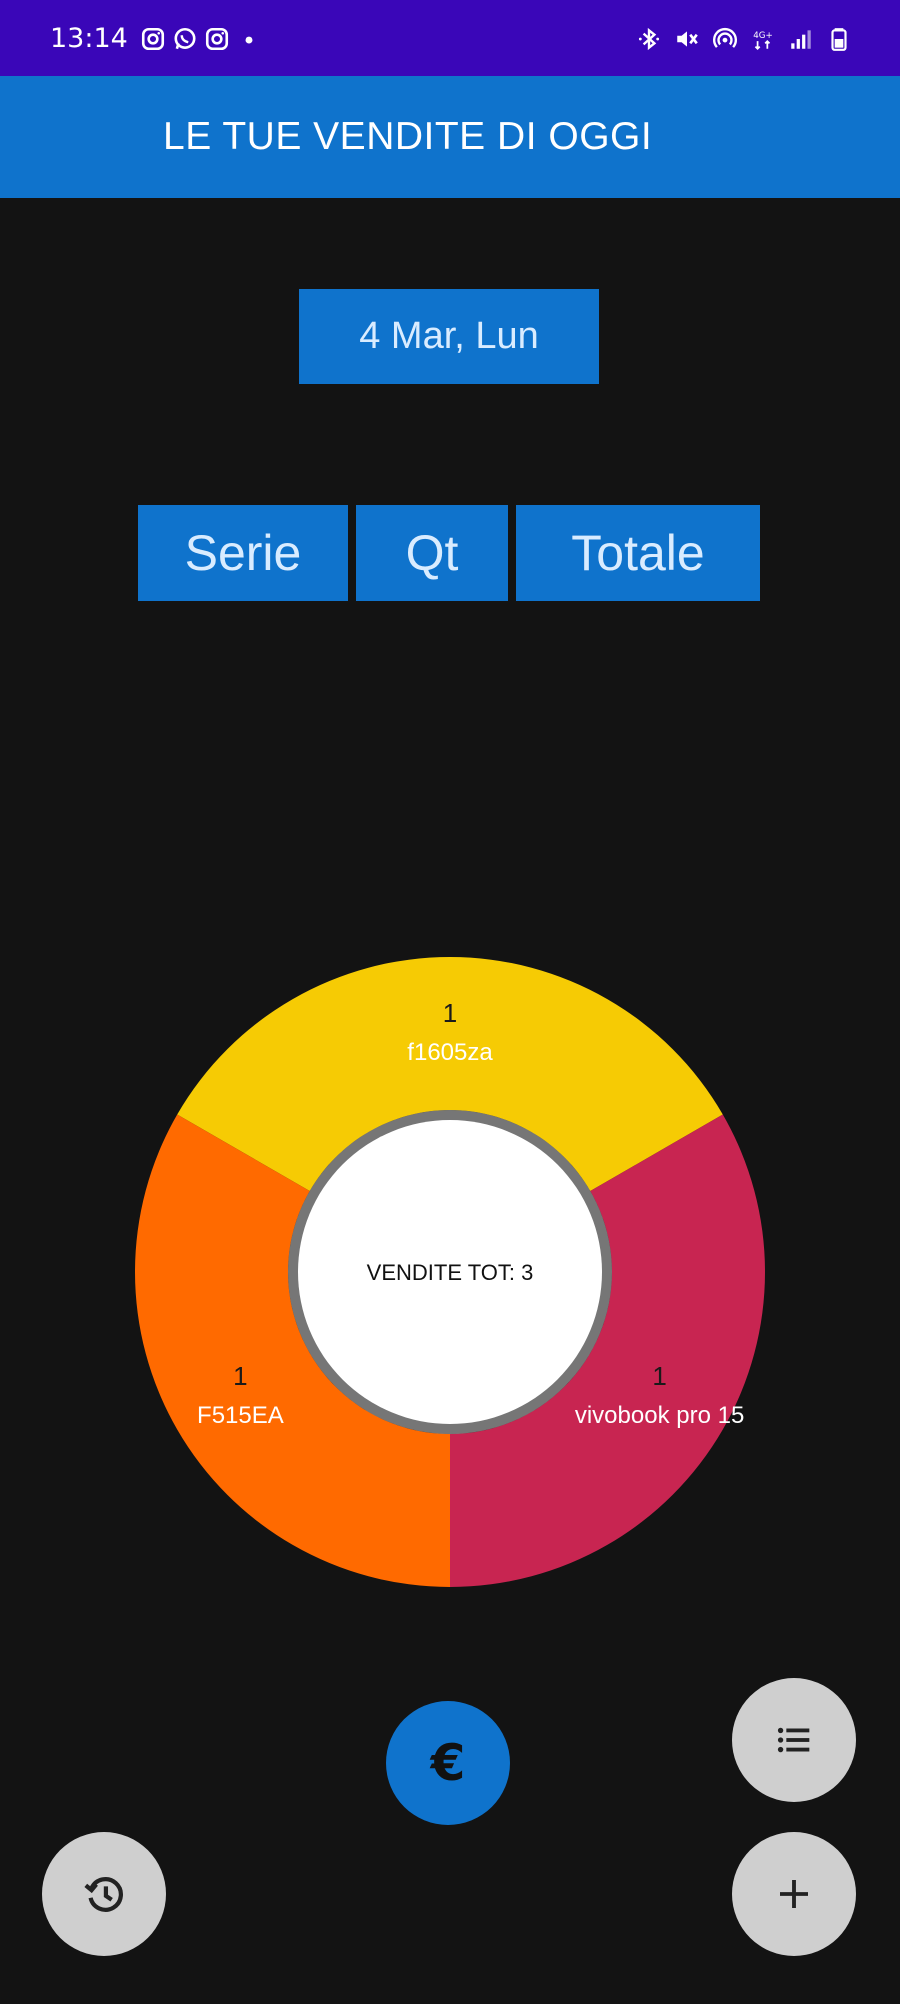  I want to click on list-icon, so click(793, 1740).